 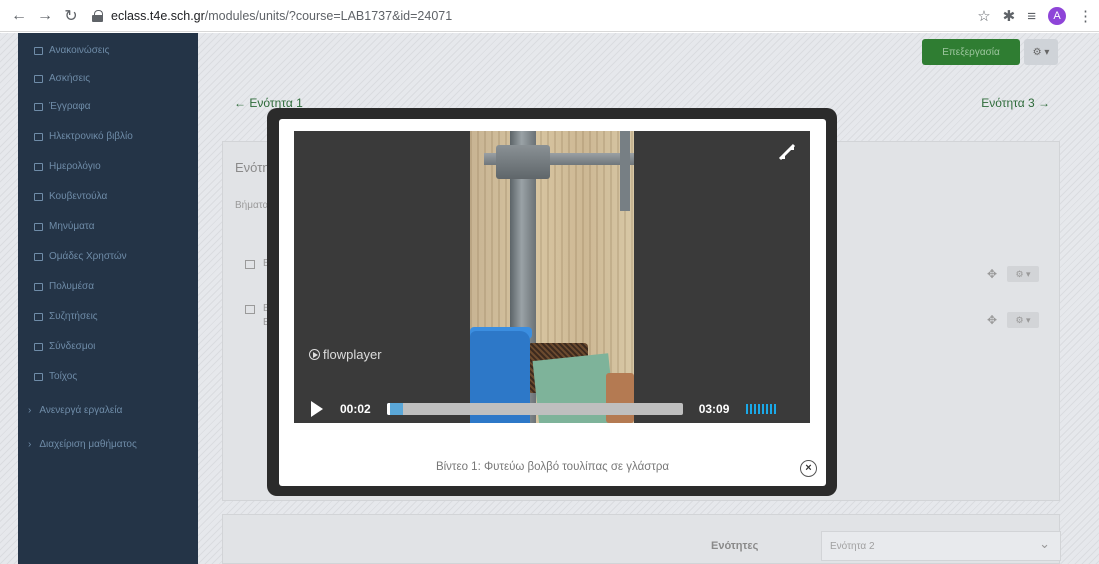 I want to click on duration-time: 03:09, so click(x=714, y=409).